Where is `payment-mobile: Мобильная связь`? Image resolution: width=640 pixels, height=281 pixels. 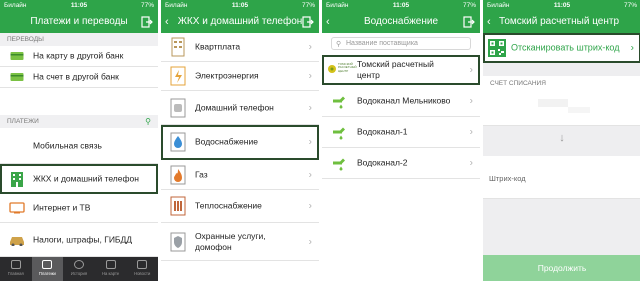
payment-mobile: Мобильная связь is located at coordinates (79, 146).